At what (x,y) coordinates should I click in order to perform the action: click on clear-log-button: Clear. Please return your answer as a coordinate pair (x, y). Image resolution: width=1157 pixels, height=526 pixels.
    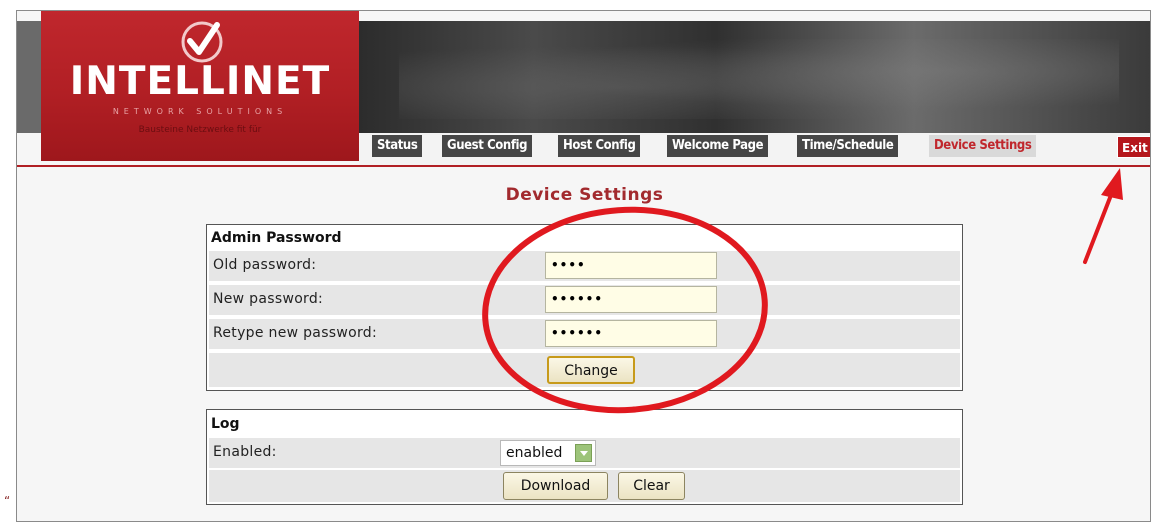
    Looking at the image, I should click on (651, 486).